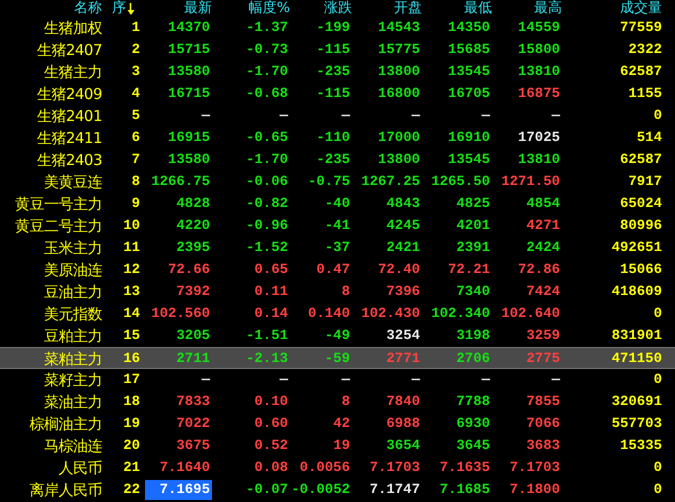 The width and height of the screenshot is (675, 502). Describe the element at coordinates (337, 314) in the screenshot. I see `table-row: 美元指数 14 102.560 0.14 0.140 102.430 102.340 102.640 0` at that location.